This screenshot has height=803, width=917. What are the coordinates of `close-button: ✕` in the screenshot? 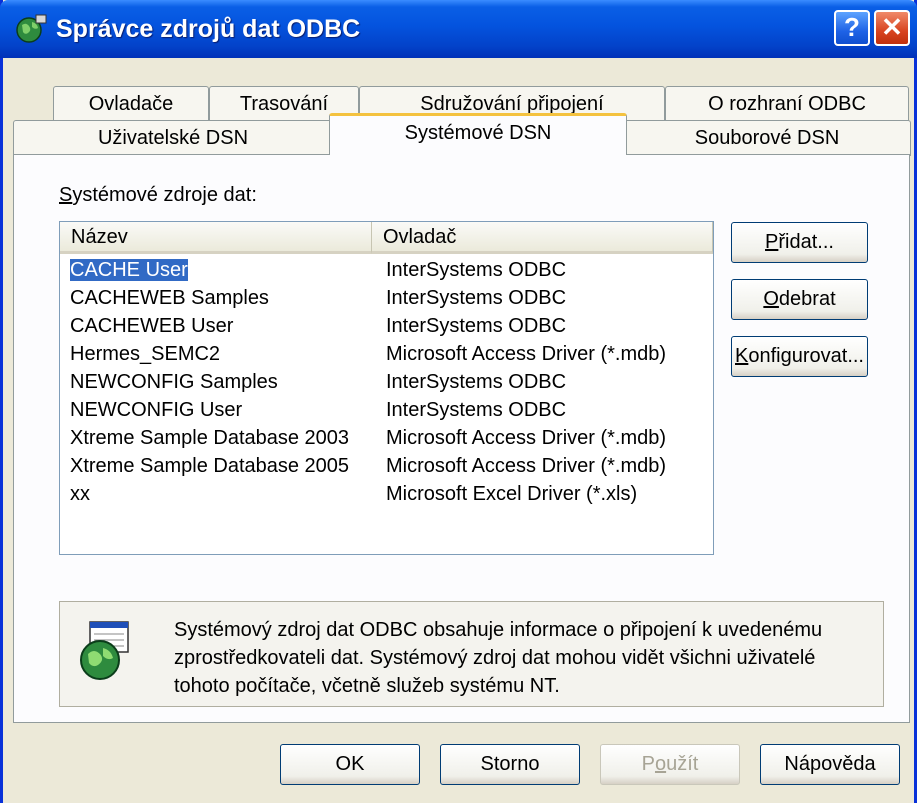 It's located at (892, 28).